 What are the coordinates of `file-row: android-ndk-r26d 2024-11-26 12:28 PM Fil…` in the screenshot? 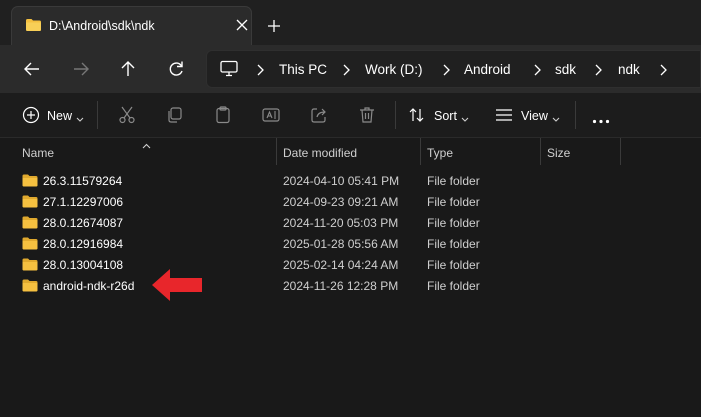 It's located at (358, 286).